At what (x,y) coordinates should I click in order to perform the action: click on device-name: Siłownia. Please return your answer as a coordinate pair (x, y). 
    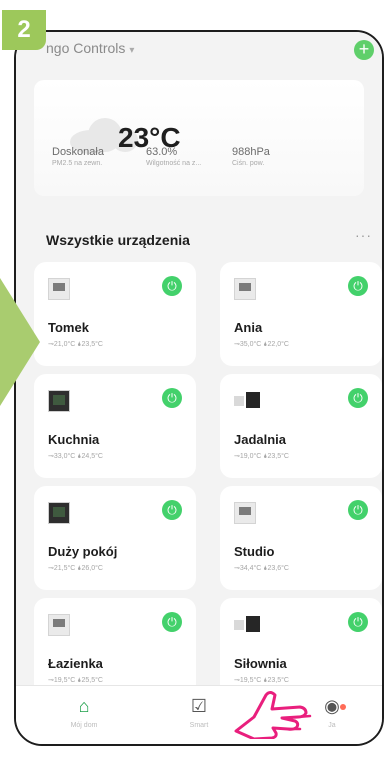
    Looking at the image, I should click on (260, 663).